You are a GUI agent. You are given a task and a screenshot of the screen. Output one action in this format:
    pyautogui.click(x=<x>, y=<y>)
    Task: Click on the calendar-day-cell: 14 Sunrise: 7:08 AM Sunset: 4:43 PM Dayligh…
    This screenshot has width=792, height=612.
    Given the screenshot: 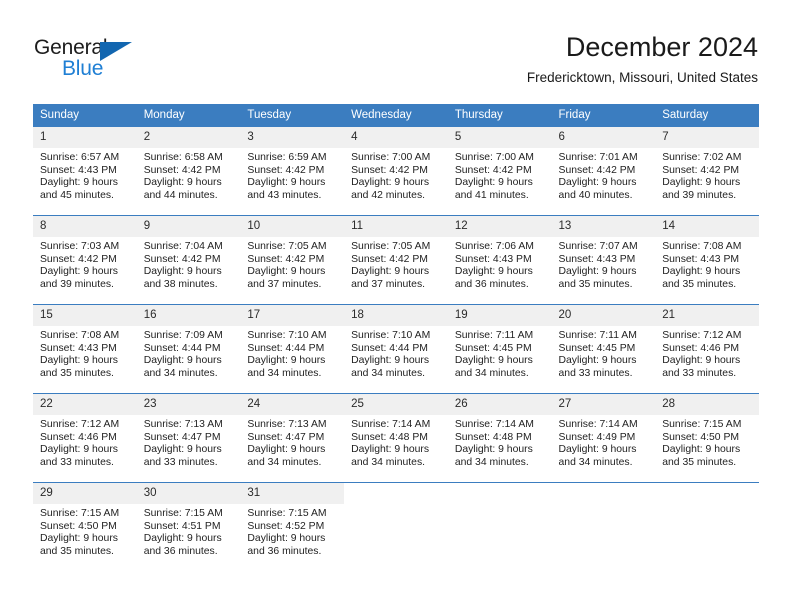 What is the action you would take?
    pyautogui.click(x=707, y=260)
    